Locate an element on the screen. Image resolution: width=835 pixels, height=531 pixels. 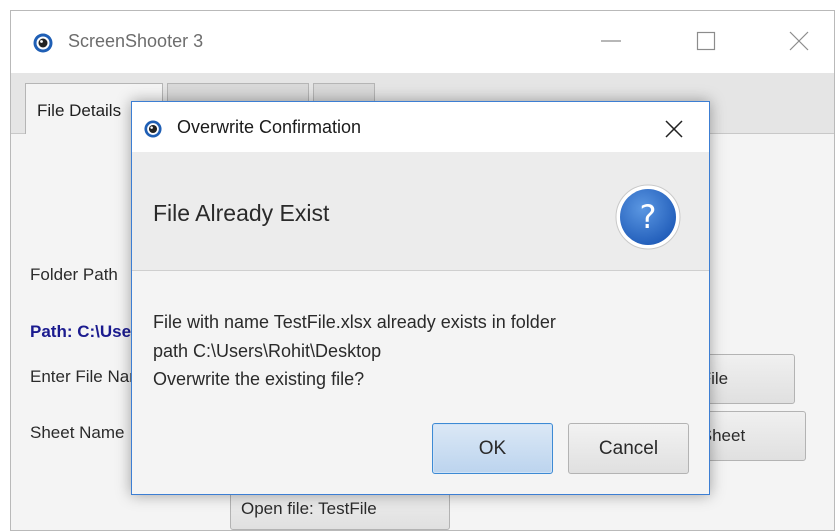
folder-path-label: Folder Path is located at coordinates (74, 274).